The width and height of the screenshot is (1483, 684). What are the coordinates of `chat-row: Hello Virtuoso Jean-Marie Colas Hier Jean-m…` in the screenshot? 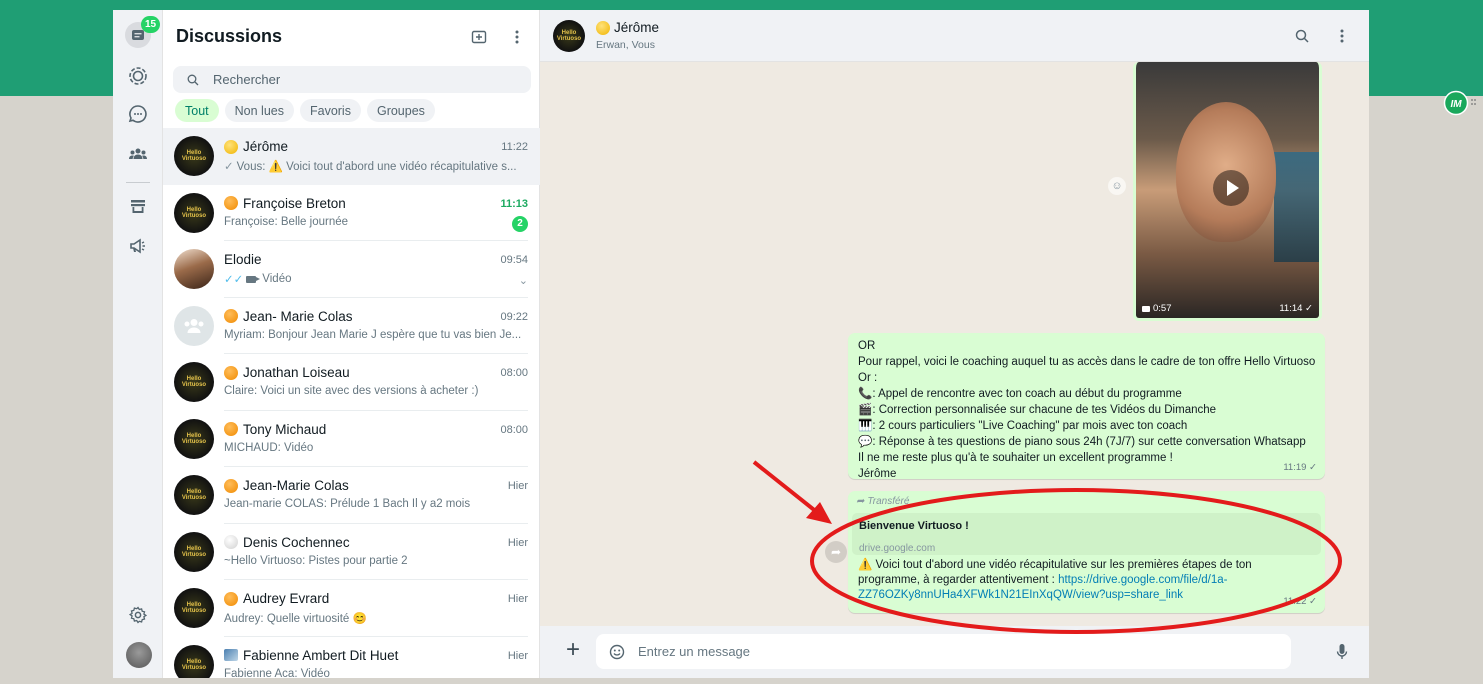 It's located at (351, 495).